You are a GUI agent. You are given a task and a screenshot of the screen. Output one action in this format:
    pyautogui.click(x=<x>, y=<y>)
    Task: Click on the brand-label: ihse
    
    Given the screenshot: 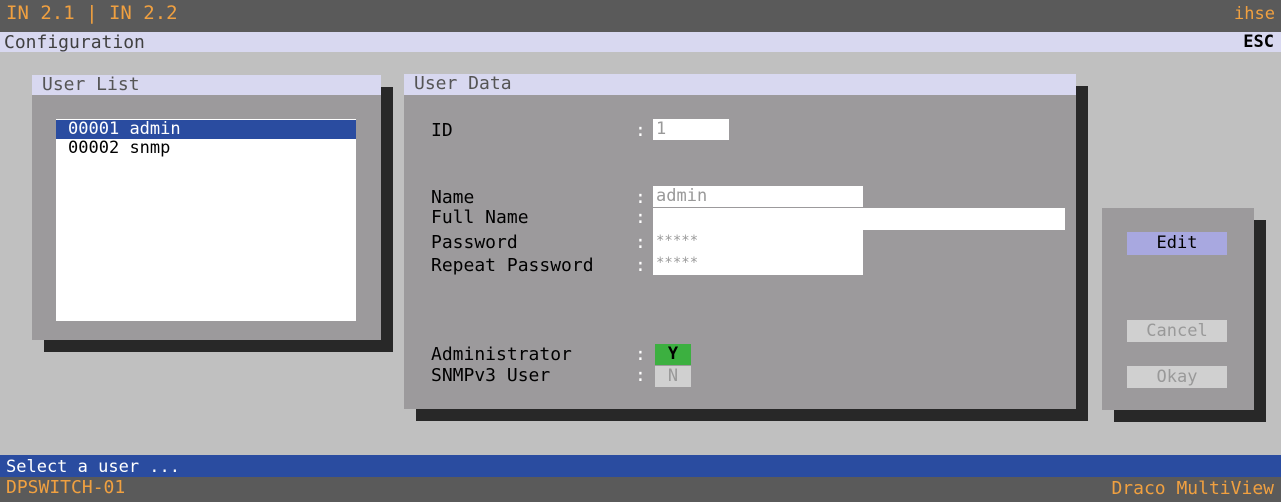 What is the action you would take?
    pyautogui.click(x=1254, y=14)
    